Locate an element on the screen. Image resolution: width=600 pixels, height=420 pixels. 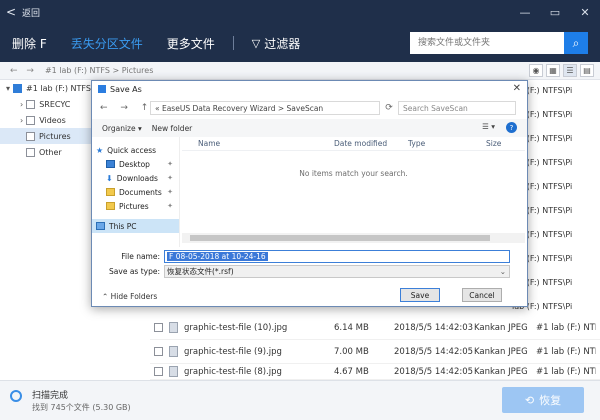
search-button: ⌕ is located at coordinates (576, 43).